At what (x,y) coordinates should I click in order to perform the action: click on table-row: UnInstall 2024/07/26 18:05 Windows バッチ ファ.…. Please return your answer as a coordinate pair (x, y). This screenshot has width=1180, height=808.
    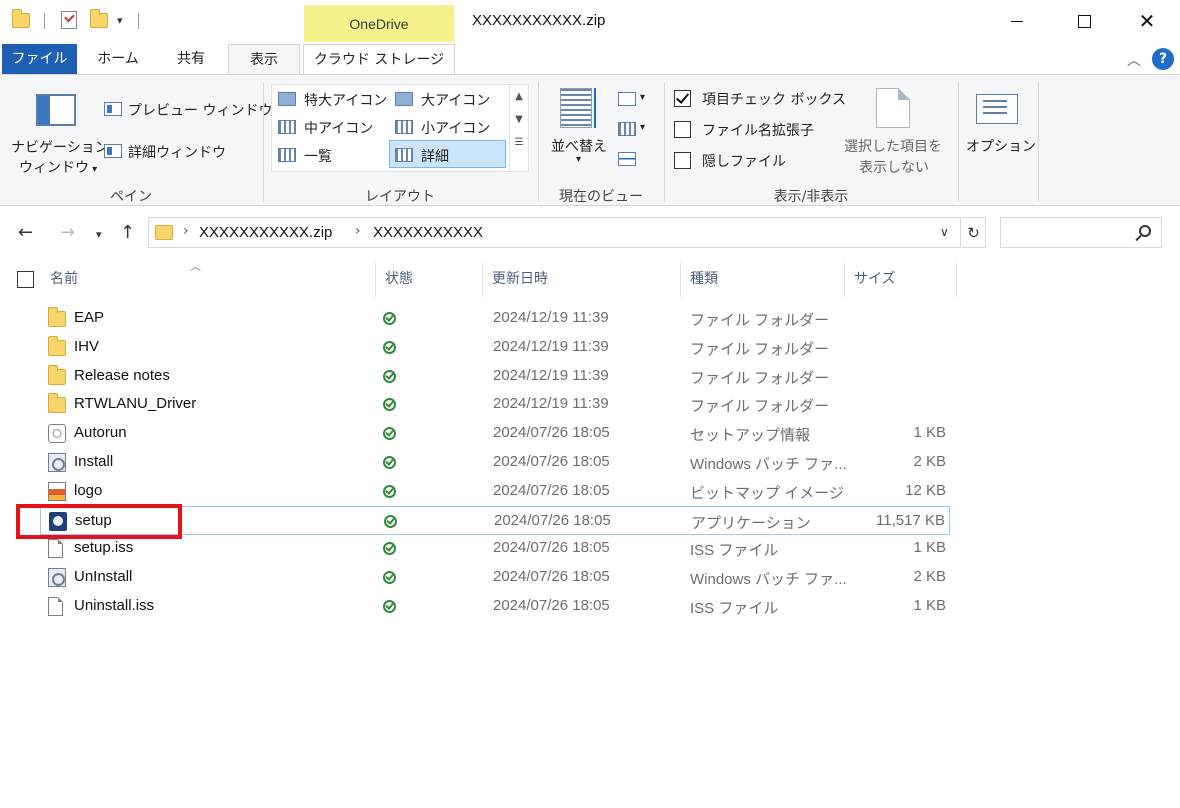
    Looking at the image, I should click on (495, 577).